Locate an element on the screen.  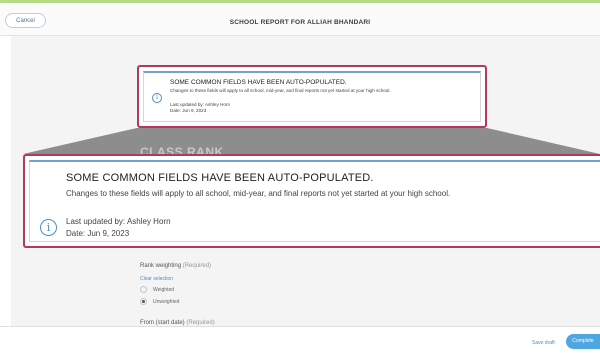
radio-button-selected is located at coordinates (143, 301).